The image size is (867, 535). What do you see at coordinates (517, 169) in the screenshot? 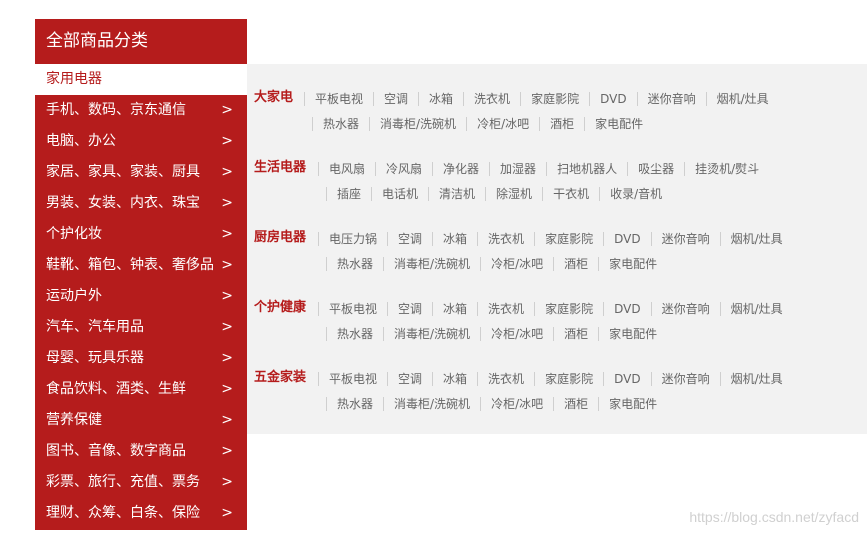
I see `subcategory-link: 加湿器` at bounding box center [517, 169].